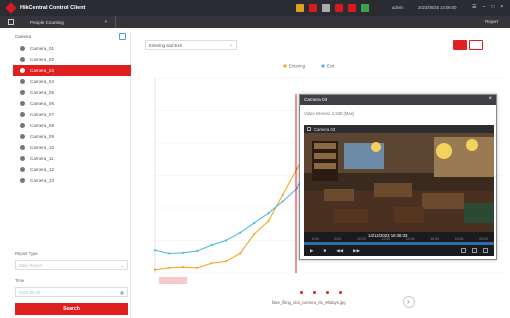  Describe the element at coordinates (316, 99) in the screenshot. I see `popup-title: Camera 03` at that location.